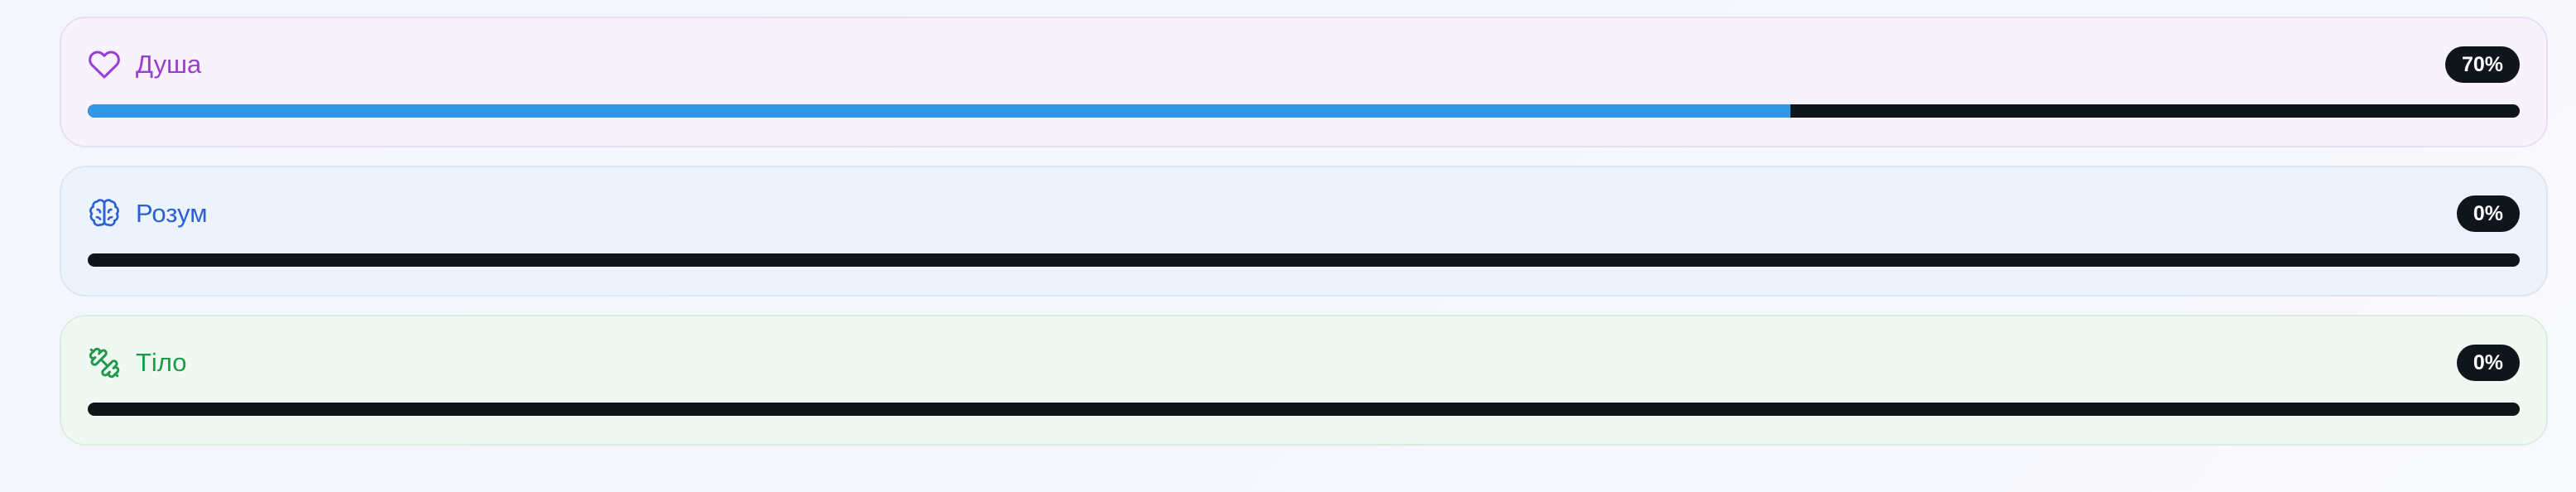 The image size is (2576, 492). I want to click on progress-card-title-group: Розум, so click(148, 213).